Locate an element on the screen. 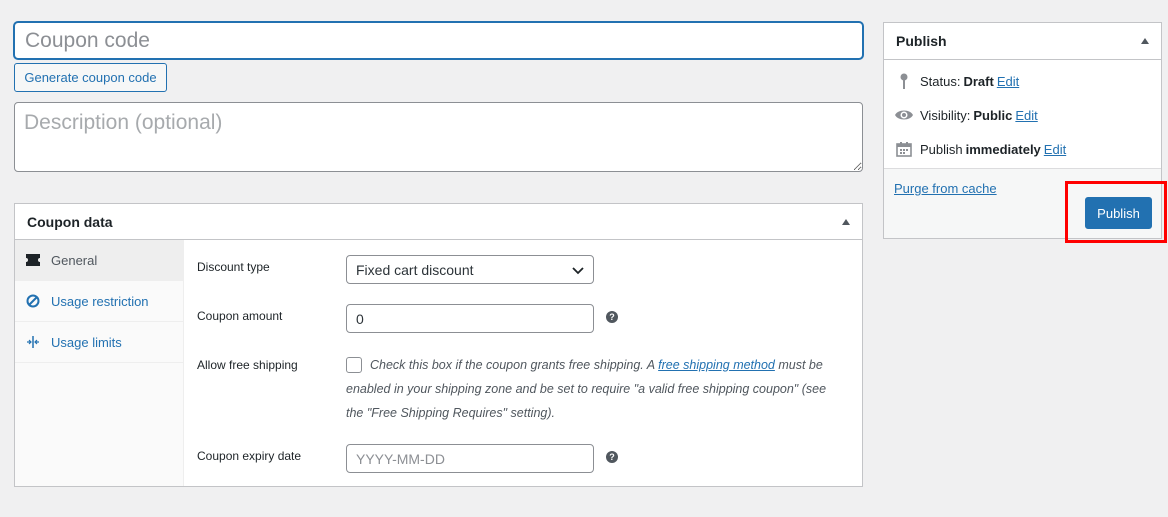 Image resolution: width=1168 pixels, height=517 pixels. purge-cache-link: Purge from cache is located at coordinates (945, 188).